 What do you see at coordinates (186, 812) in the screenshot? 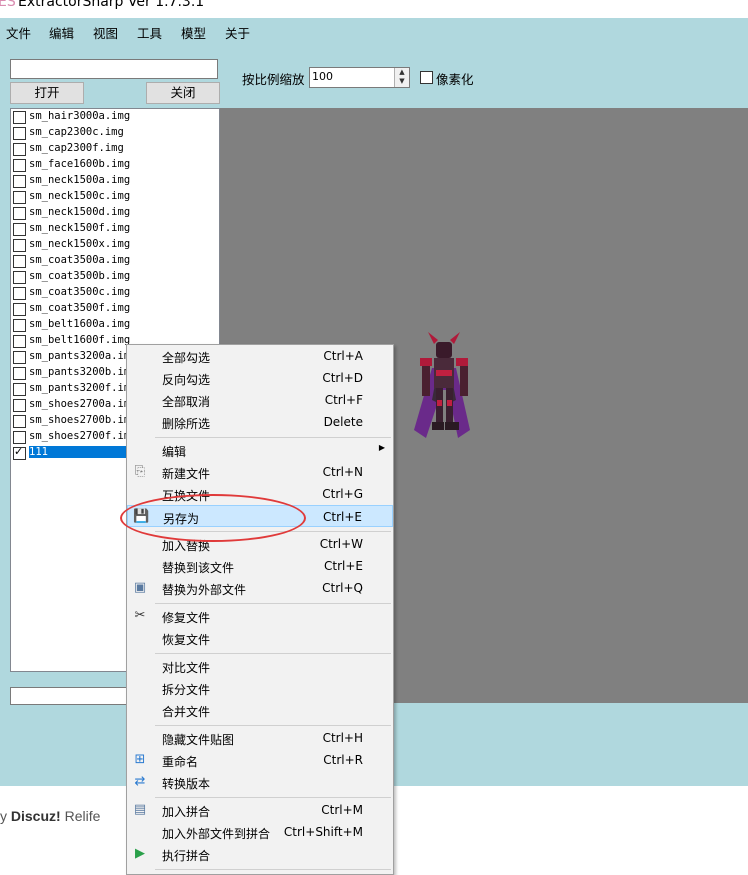
I see `context-menu-item-label: 加入拼合` at bounding box center [186, 812].